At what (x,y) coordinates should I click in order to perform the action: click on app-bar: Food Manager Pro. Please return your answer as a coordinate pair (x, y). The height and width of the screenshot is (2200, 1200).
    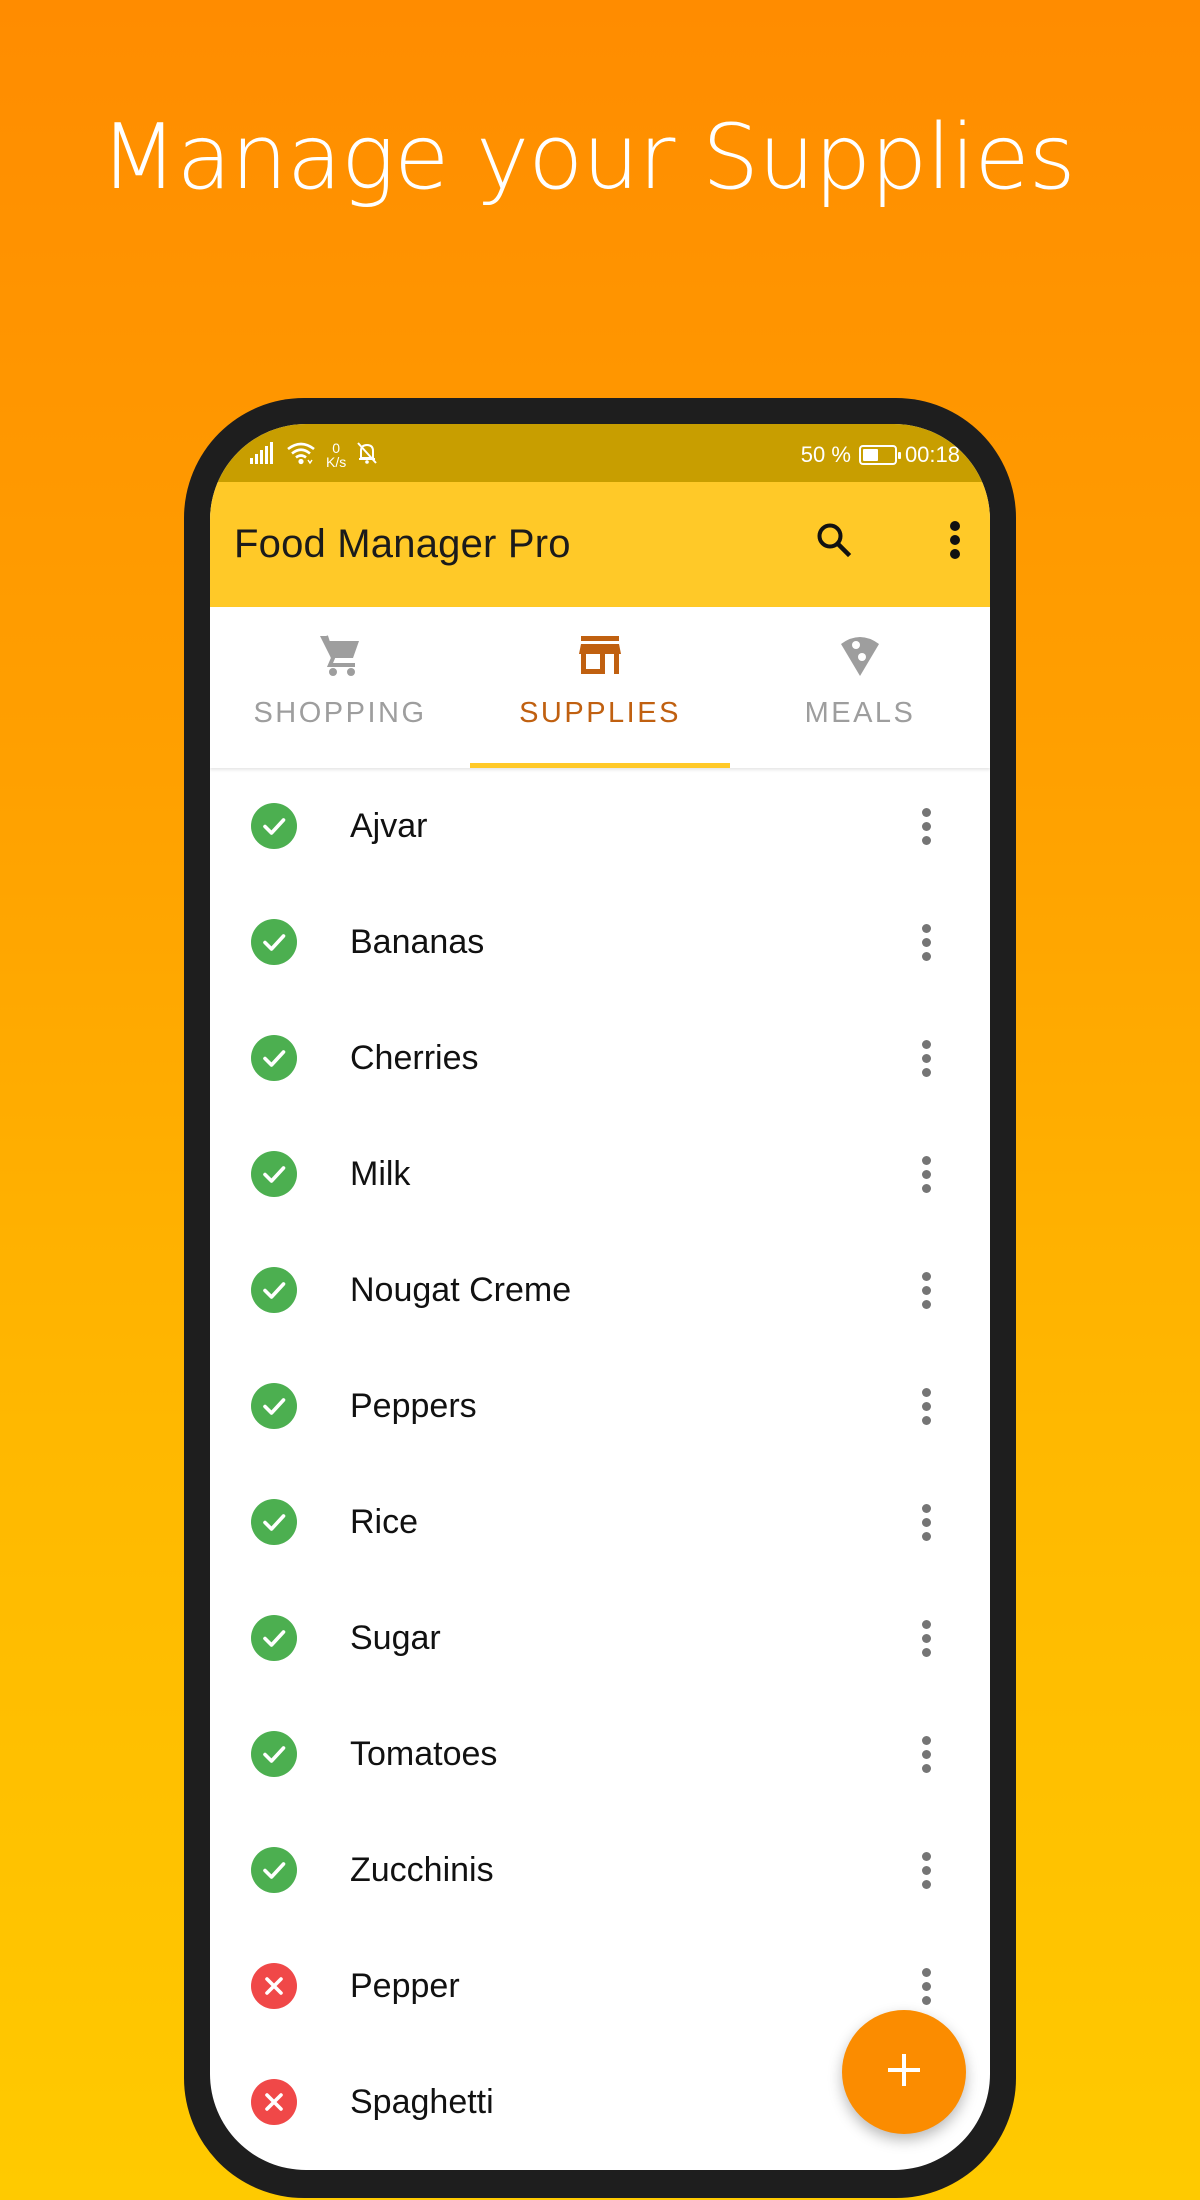
    Looking at the image, I should click on (600, 544).